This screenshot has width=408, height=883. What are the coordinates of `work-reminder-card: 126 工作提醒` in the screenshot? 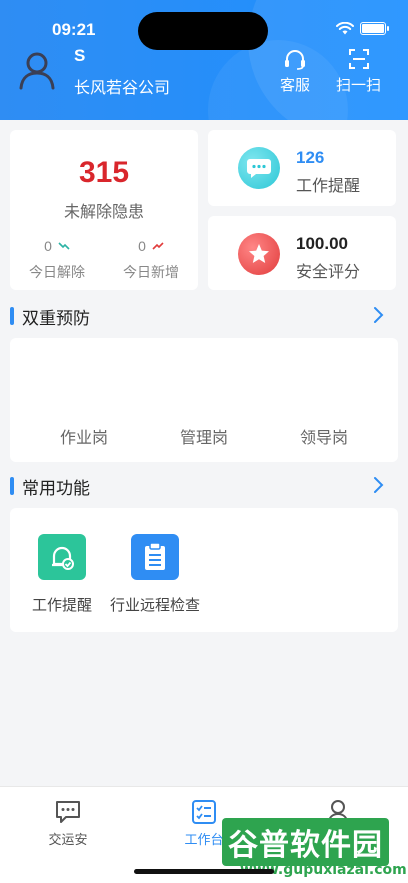 It's located at (302, 168).